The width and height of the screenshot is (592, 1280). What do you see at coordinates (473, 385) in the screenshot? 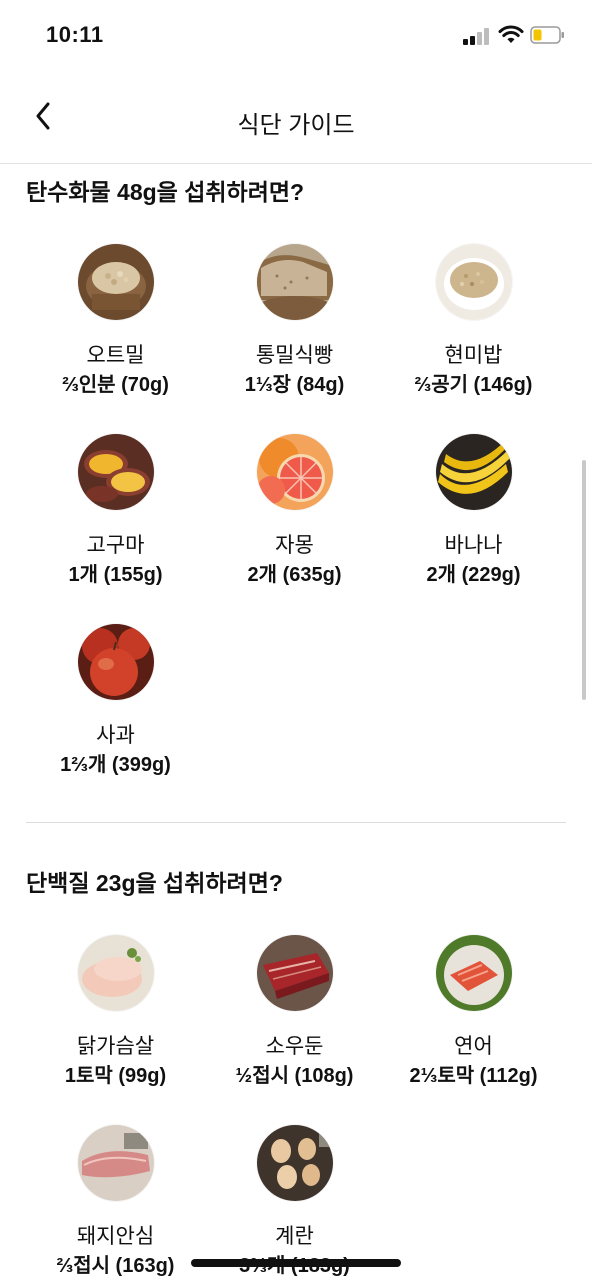
I see `food-amount: ⅔공기 (146g)` at bounding box center [473, 385].